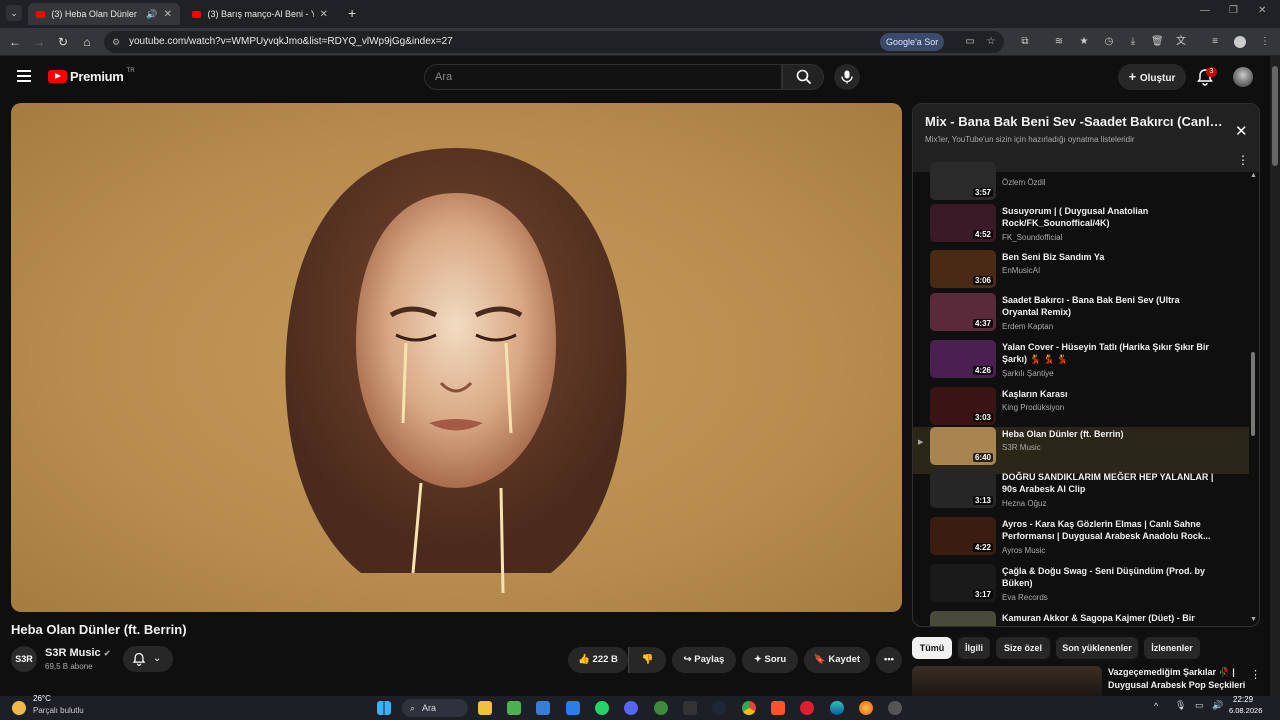 The image size is (1280, 720). Describe the element at coordinates (1152, 77) in the screenshot. I see `create-button: + Oluştur` at that location.